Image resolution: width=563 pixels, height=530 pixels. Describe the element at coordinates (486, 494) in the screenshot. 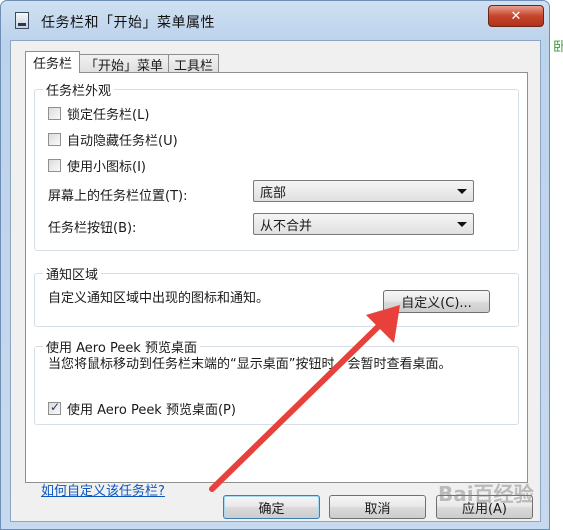

I see `watermark-logo: Bai百经验` at that location.